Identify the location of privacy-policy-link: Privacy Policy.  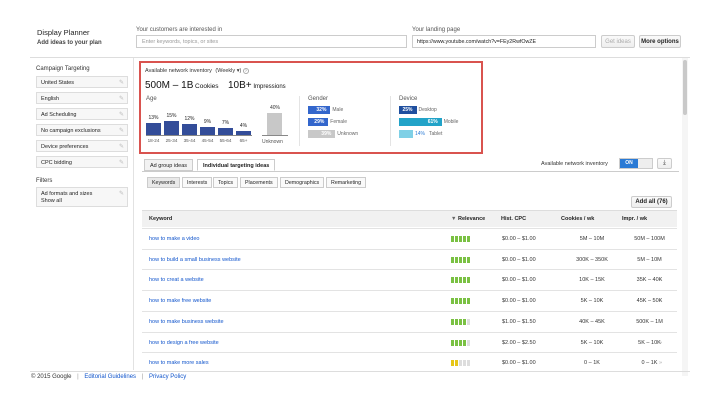
(167, 377).